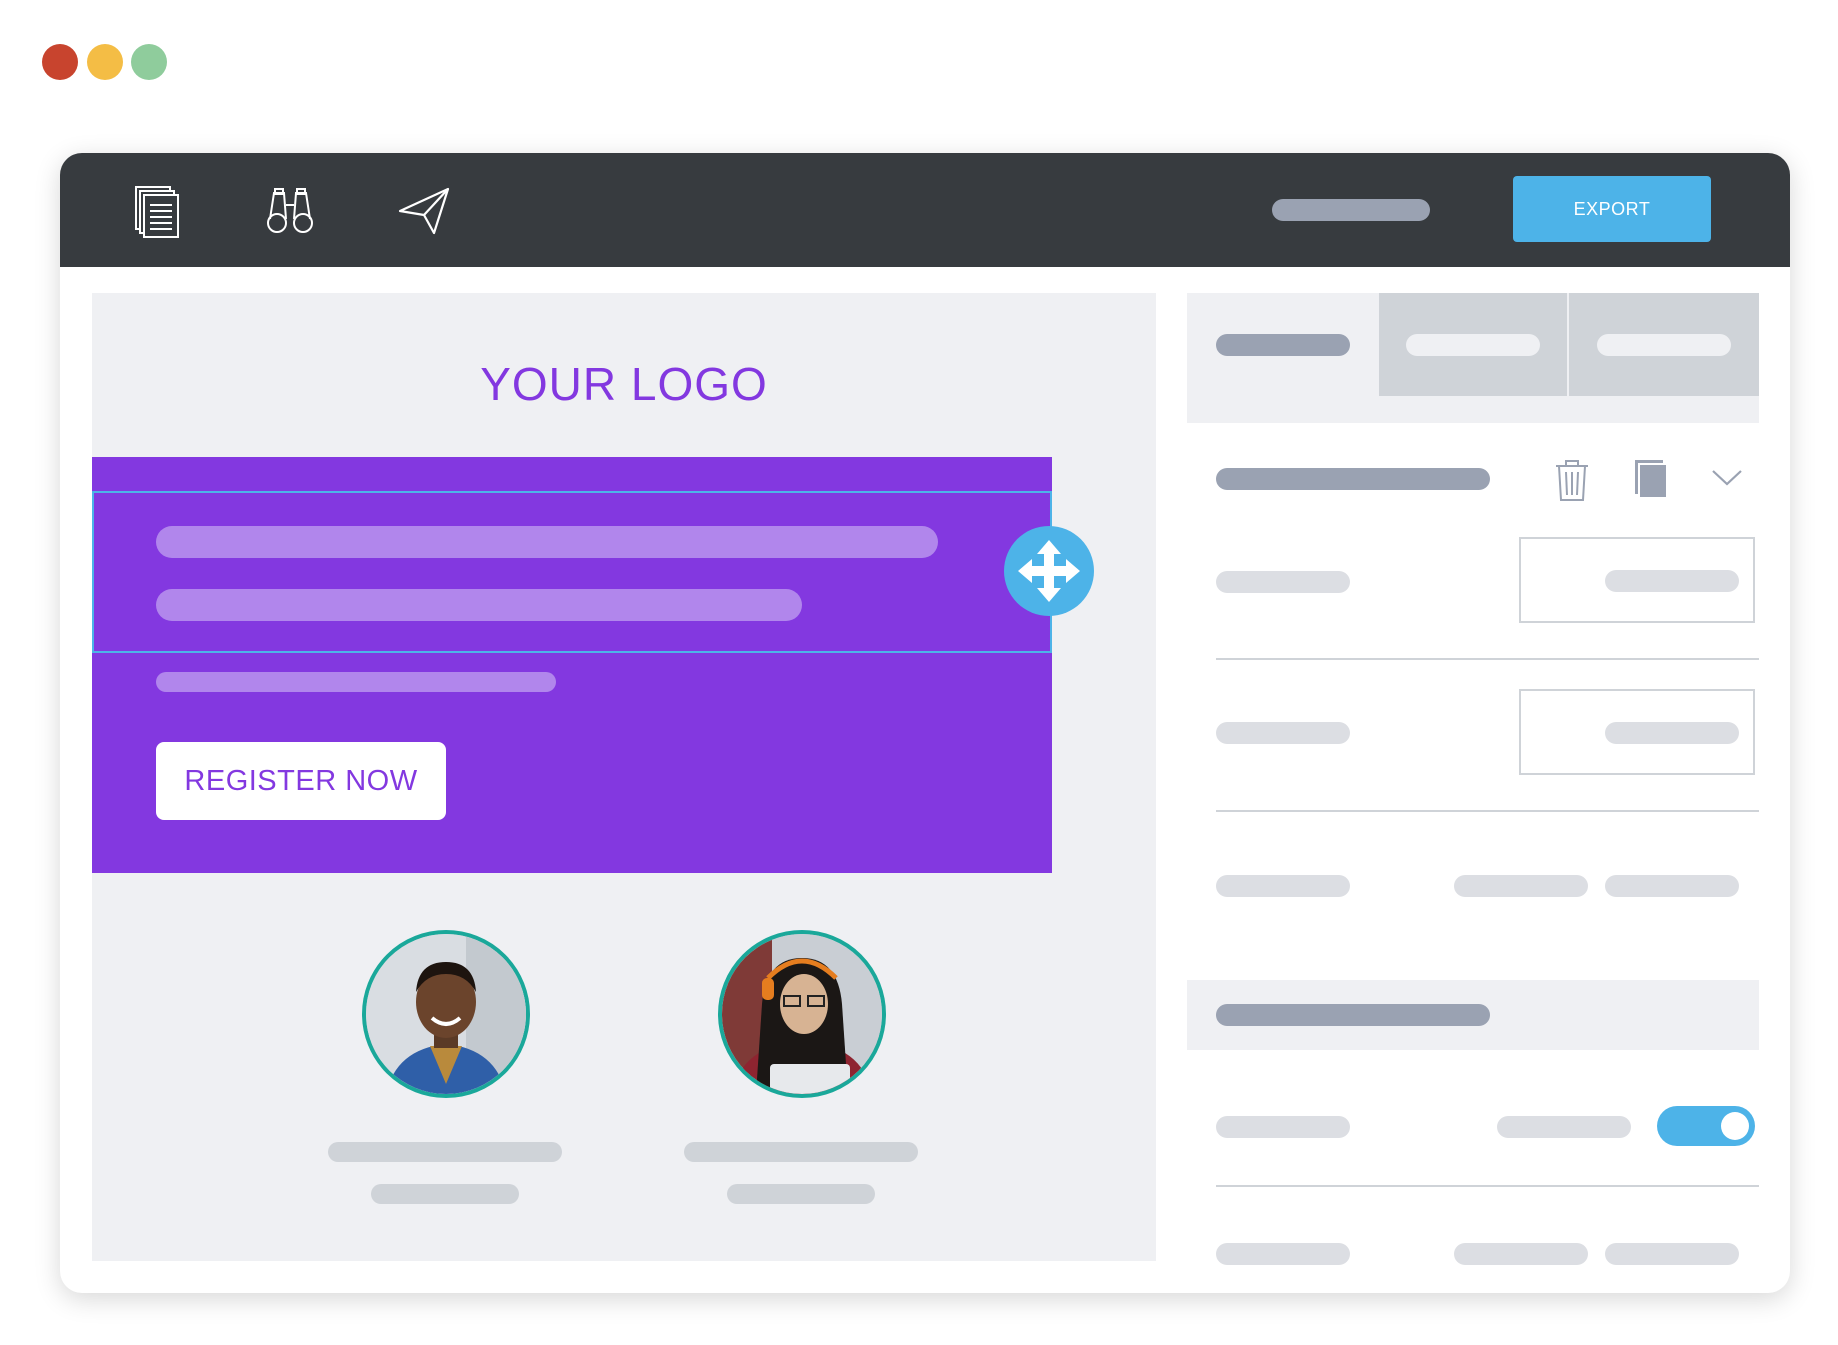 This screenshot has width=1838, height=1345. I want to click on property-2-value, so click(1672, 733).